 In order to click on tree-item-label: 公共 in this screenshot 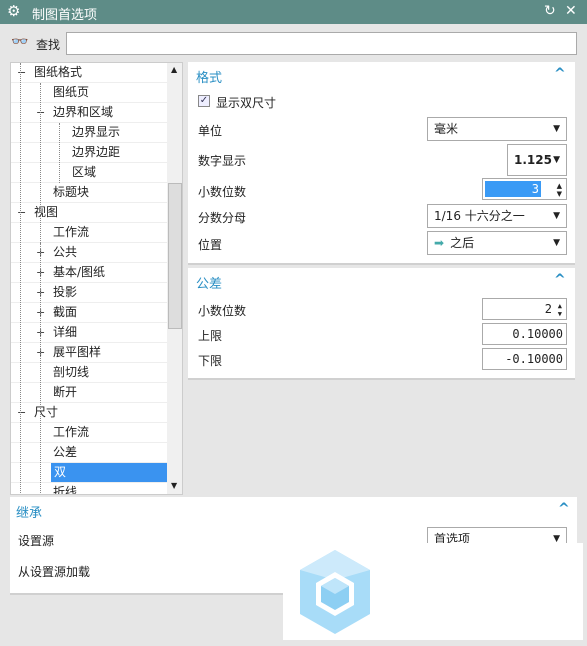, I will do `click(65, 252)`.